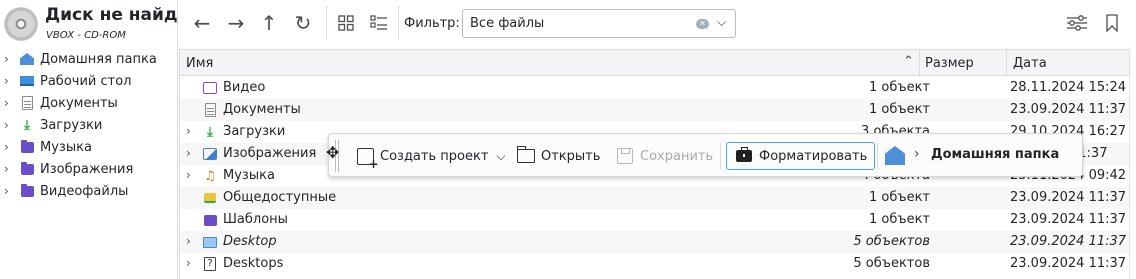 The width and height of the screenshot is (1136, 279). I want to click on sidebar-item-videos: › Видеофайлы, so click(89, 191).